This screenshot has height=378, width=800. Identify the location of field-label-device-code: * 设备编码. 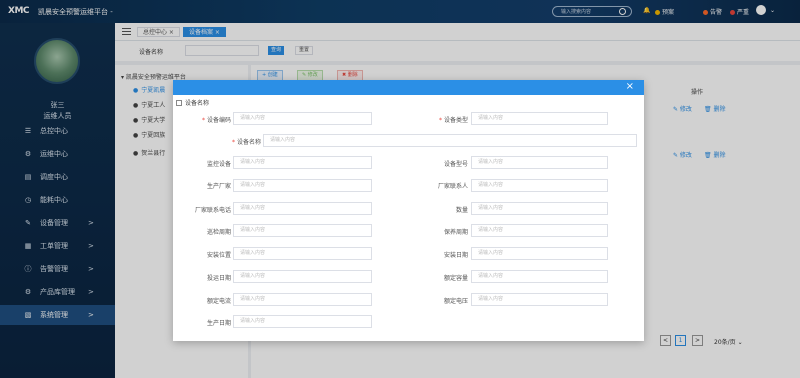
(216, 120).